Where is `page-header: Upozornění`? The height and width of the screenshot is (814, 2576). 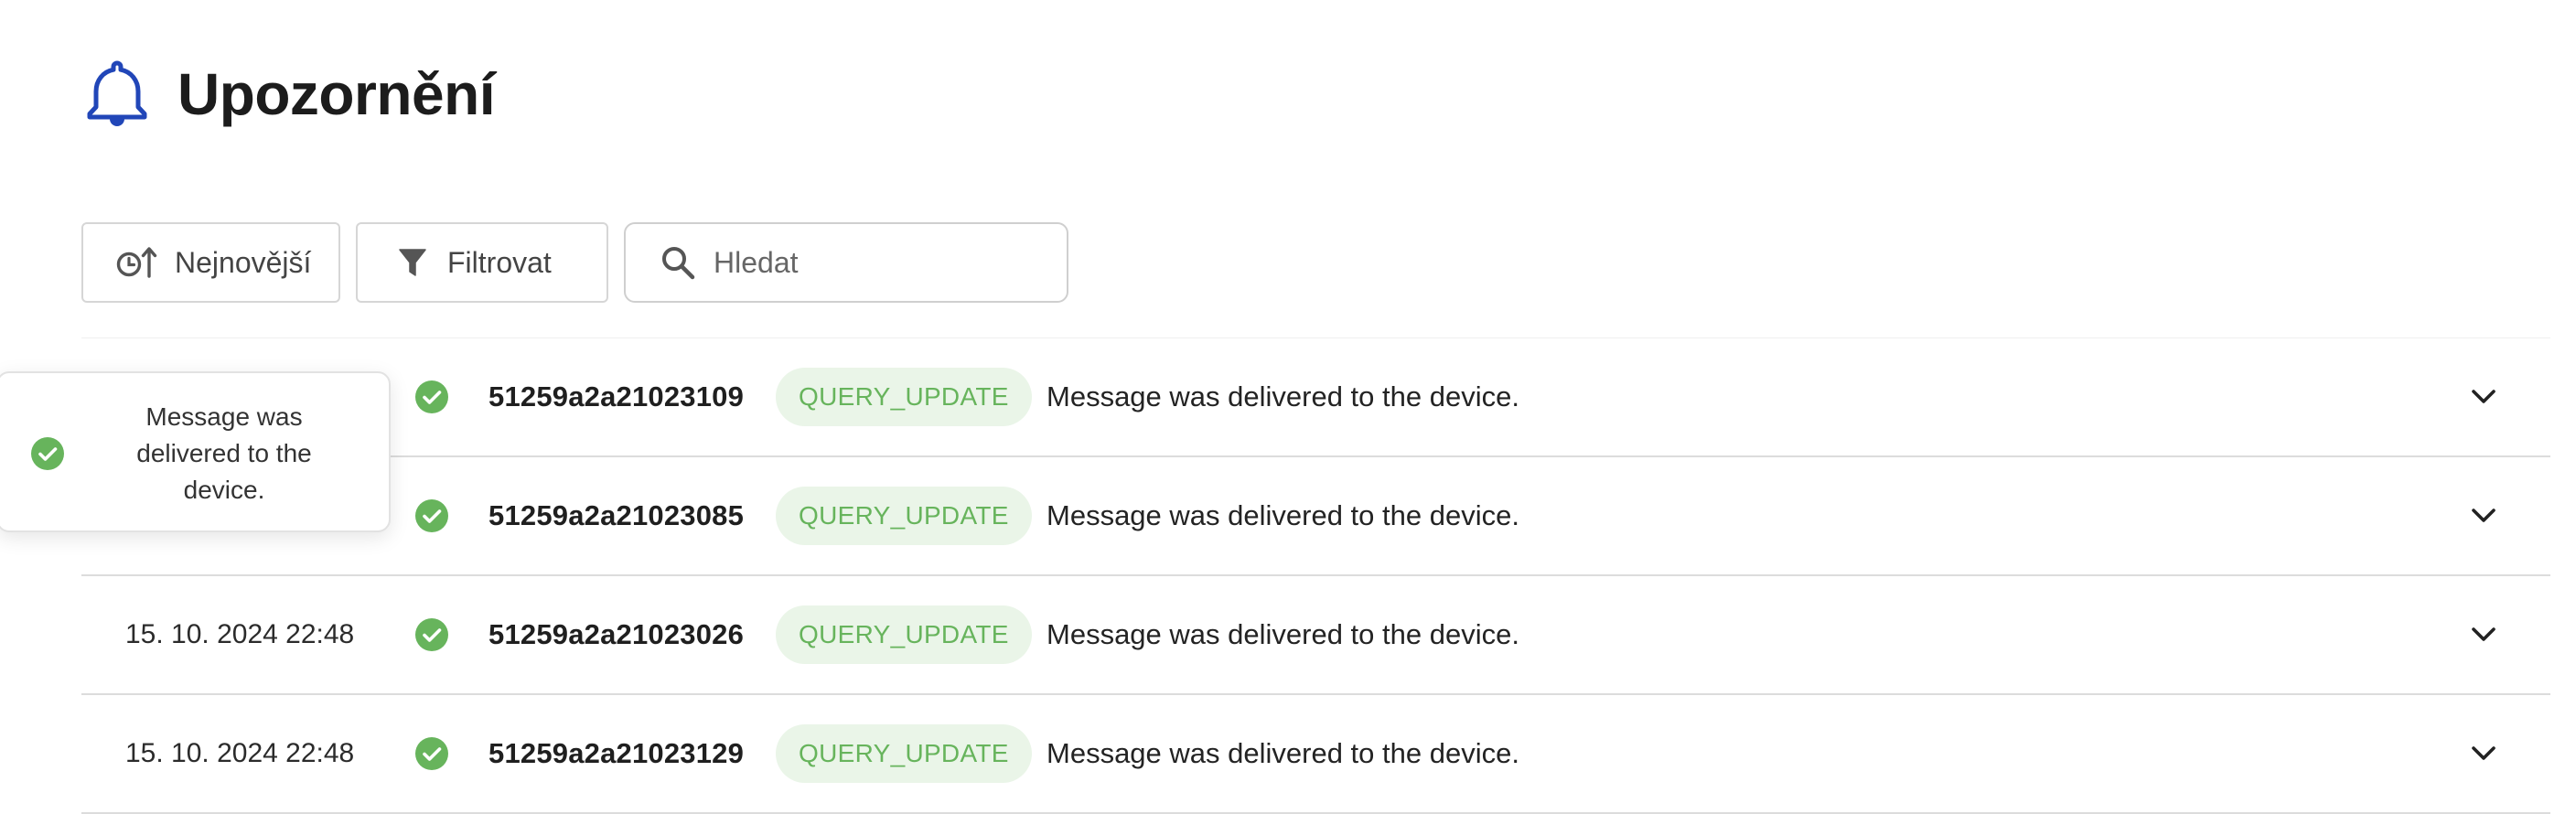
page-header: Upozornění is located at coordinates (289, 94).